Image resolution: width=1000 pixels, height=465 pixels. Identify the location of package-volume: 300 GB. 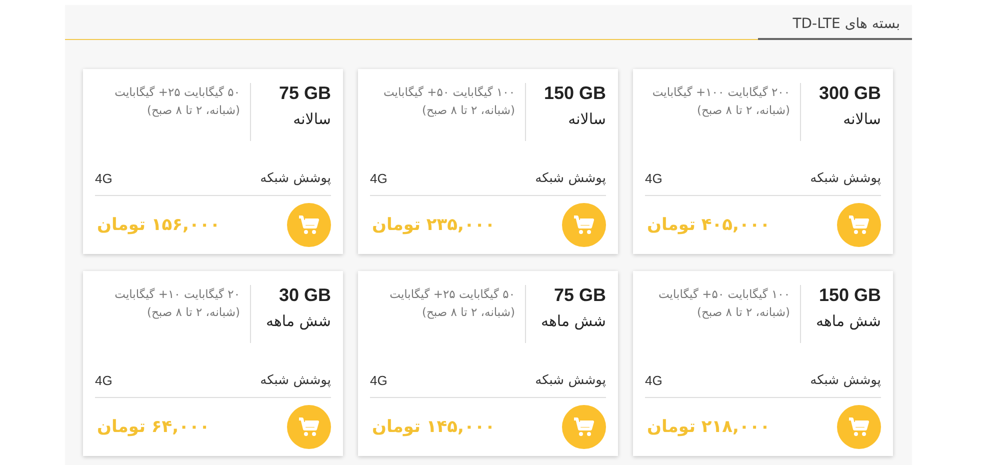
(849, 93).